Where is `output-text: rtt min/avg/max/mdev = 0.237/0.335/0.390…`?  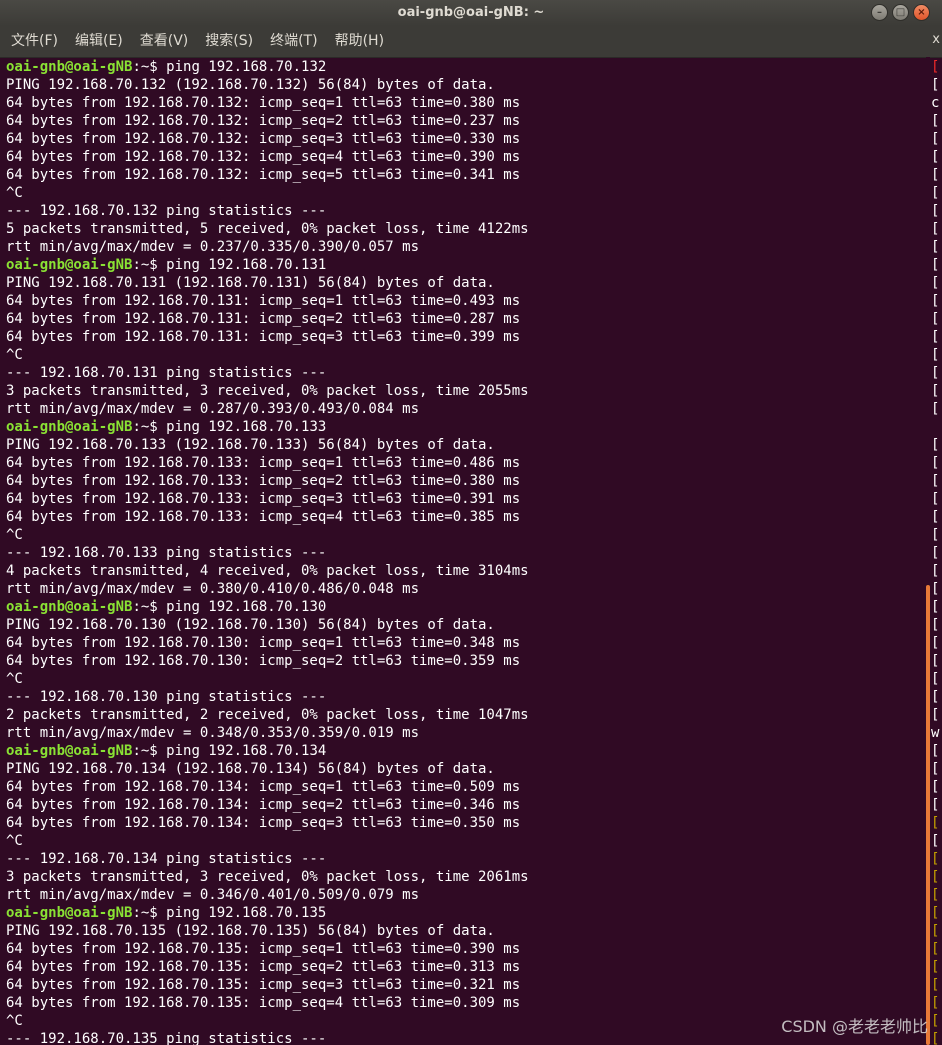 output-text: rtt min/avg/max/mdev = 0.237/0.335/0.390… is located at coordinates (213, 247).